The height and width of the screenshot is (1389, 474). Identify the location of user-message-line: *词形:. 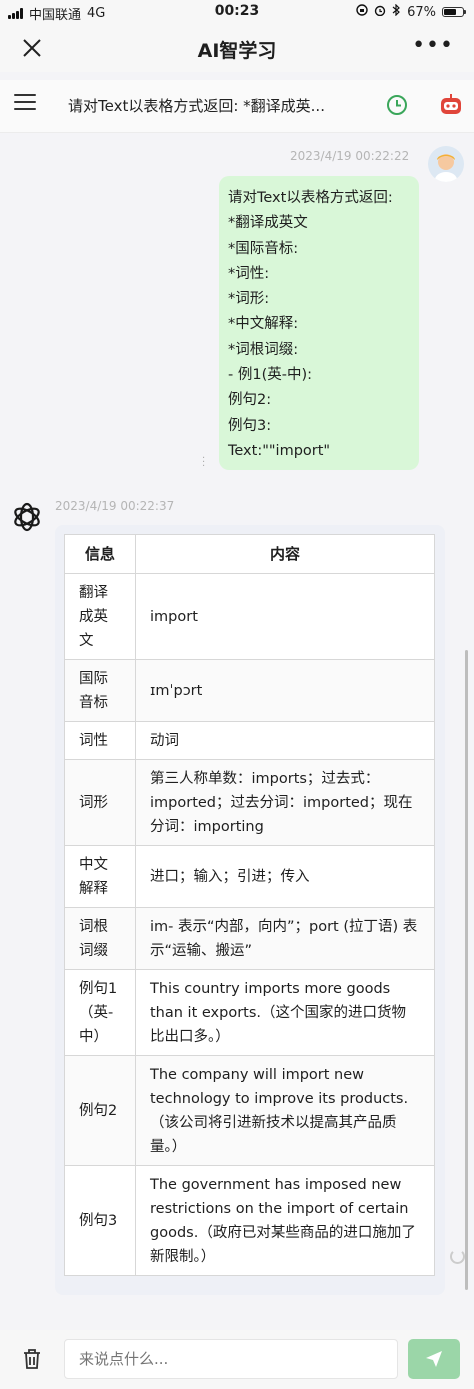
(249, 299).